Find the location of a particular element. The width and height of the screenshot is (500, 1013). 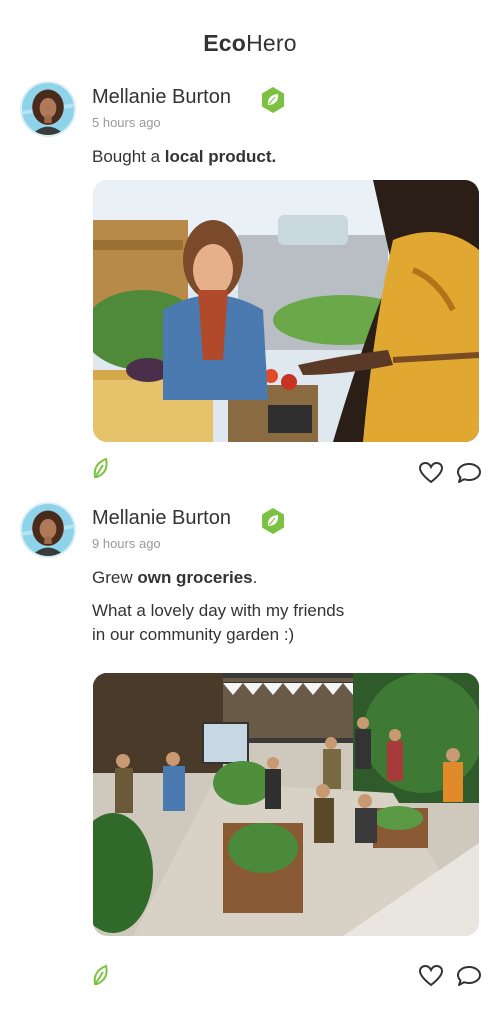

post-action-suffix: . is located at coordinates (255, 577).